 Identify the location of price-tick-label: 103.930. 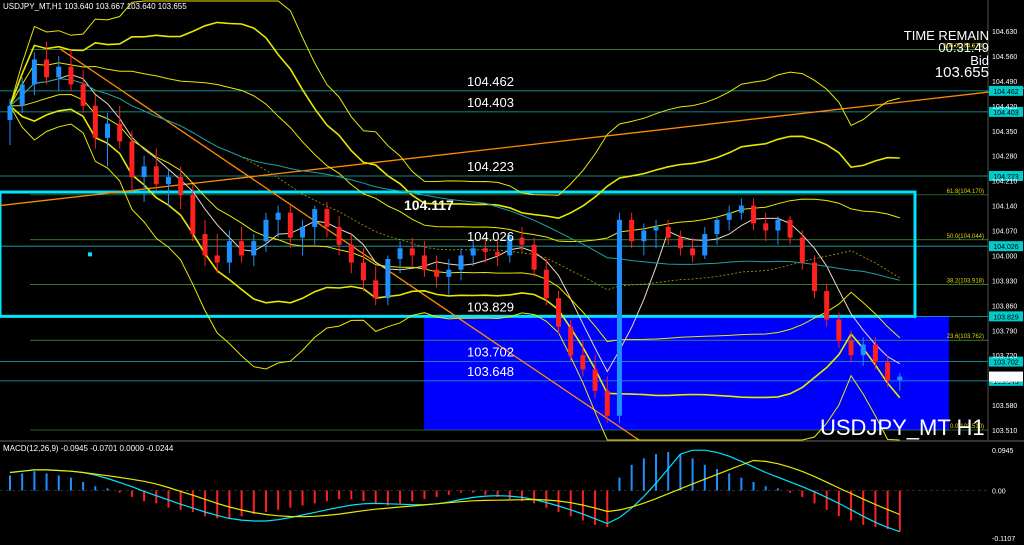
(1004, 281).